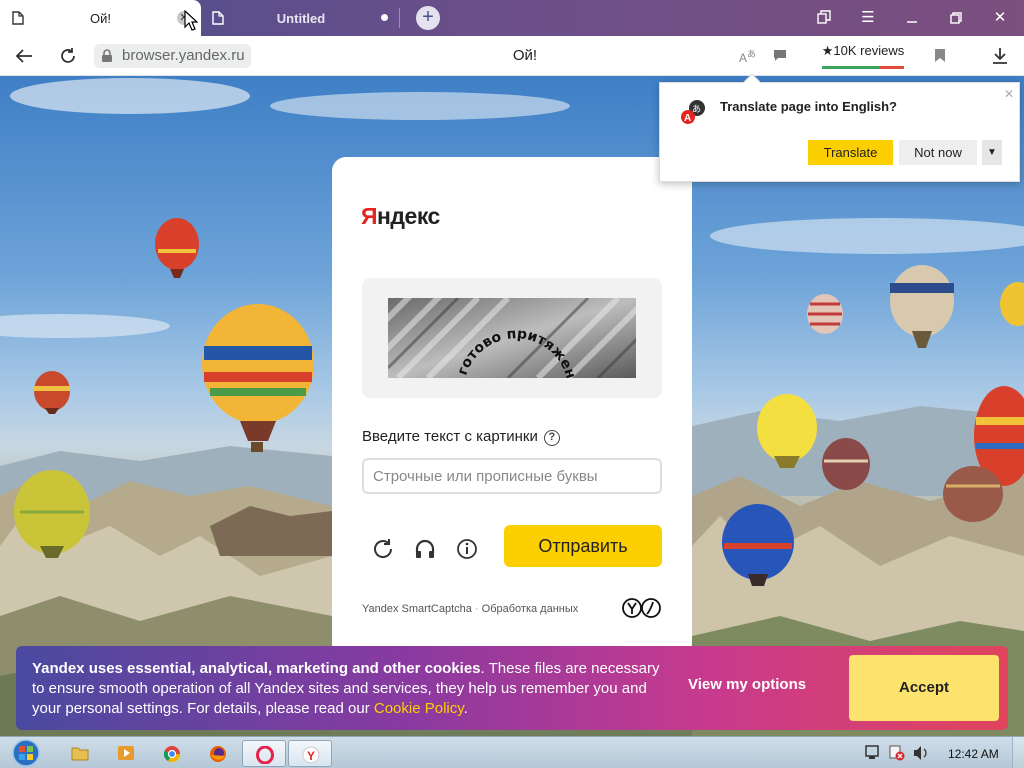 The image size is (1024, 768). Describe the element at coordinates (973, 754) in the screenshot. I see `system-clock: 12:42 AM` at that location.